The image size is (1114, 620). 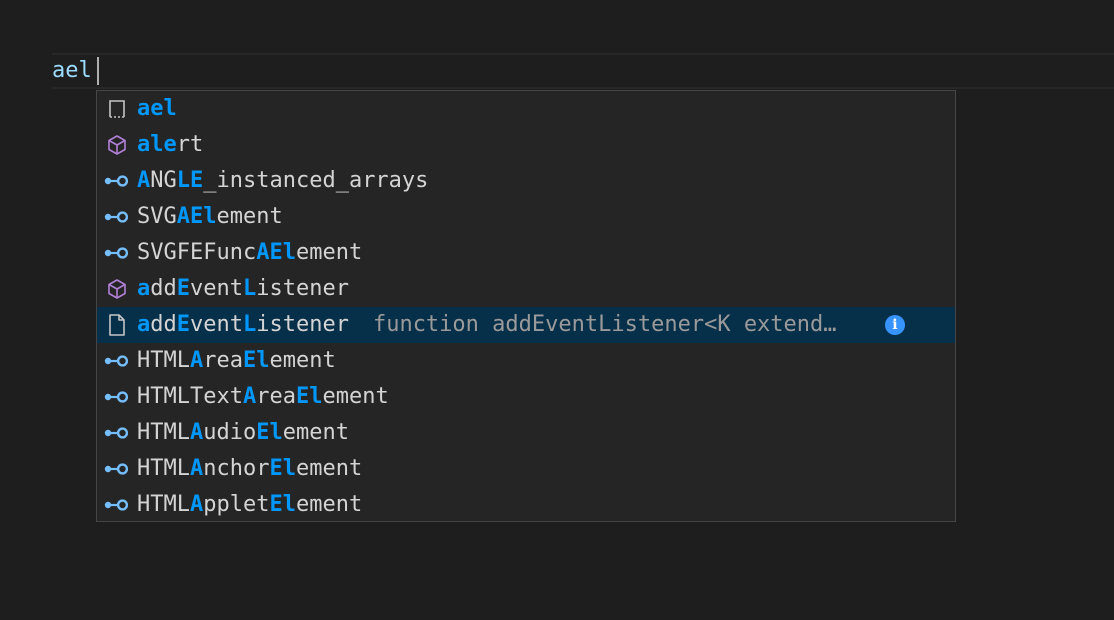 I want to click on match-highlight: LE, so click(x=190, y=180).